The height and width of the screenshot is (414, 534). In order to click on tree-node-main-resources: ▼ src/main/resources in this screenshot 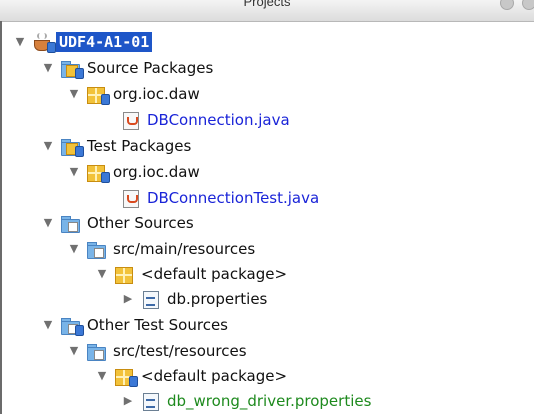, I will do `click(162, 249)`.